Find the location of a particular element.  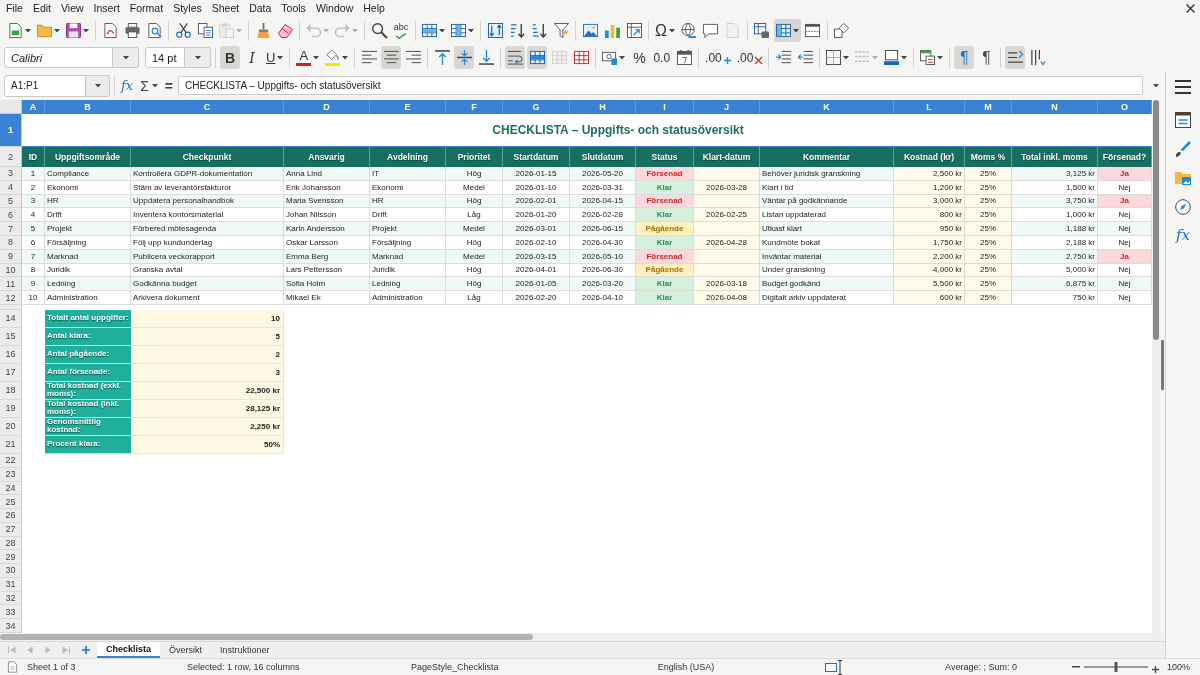

column-header: A is located at coordinates (33, 107).